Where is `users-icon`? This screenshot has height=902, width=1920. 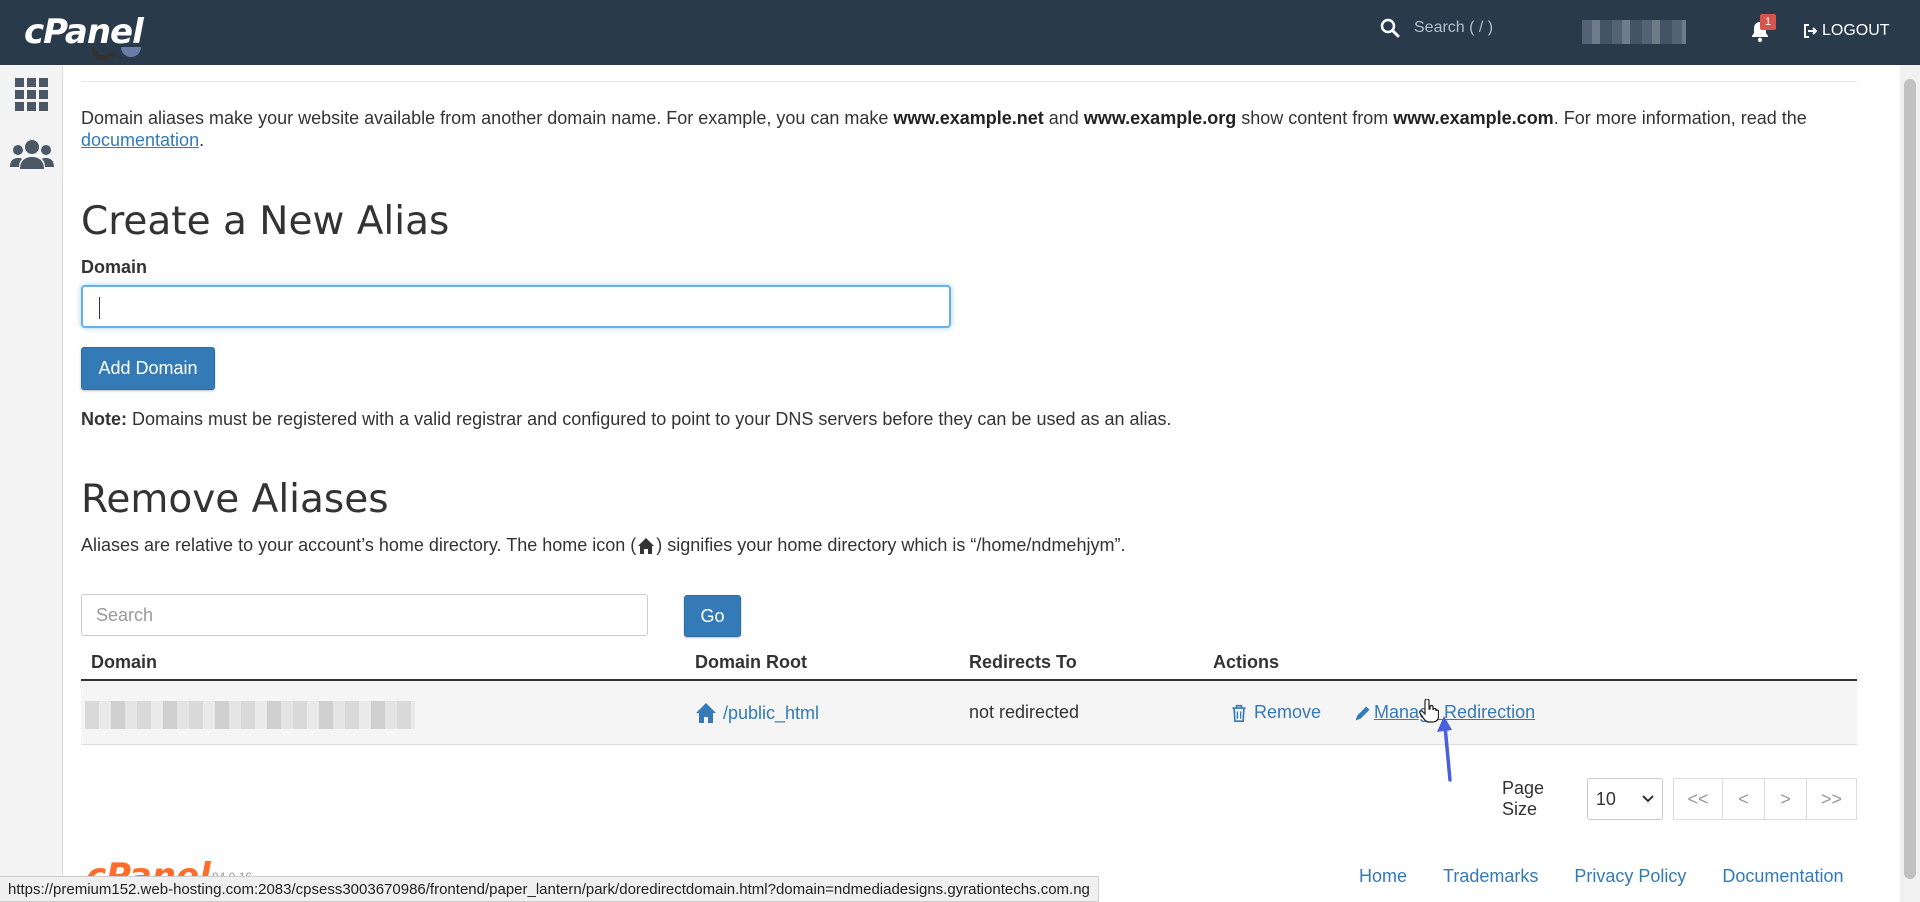 users-icon is located at coordinates (32, 155).